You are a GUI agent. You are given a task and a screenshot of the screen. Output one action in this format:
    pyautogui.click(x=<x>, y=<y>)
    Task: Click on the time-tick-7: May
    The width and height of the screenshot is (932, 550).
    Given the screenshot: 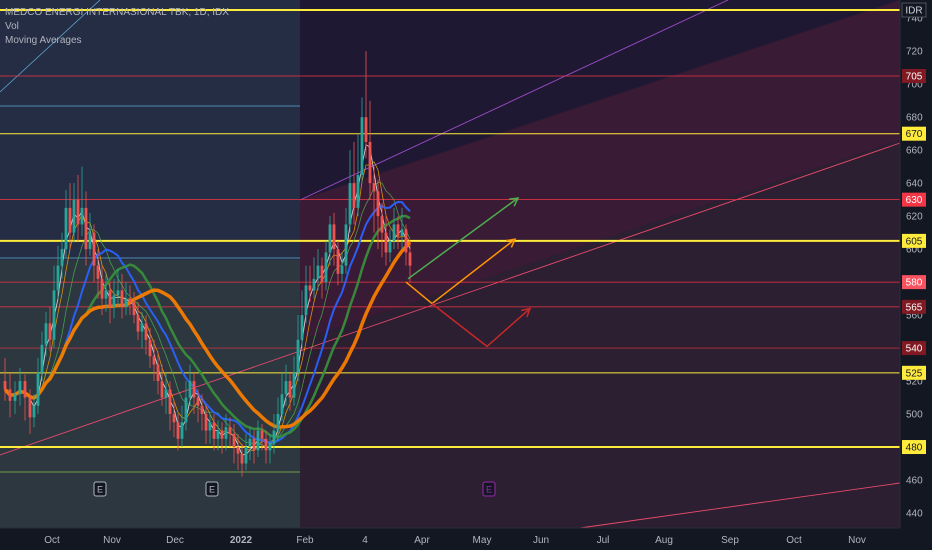 What is the action you would take?
    pyautogui.click(x=482, y=540)
    